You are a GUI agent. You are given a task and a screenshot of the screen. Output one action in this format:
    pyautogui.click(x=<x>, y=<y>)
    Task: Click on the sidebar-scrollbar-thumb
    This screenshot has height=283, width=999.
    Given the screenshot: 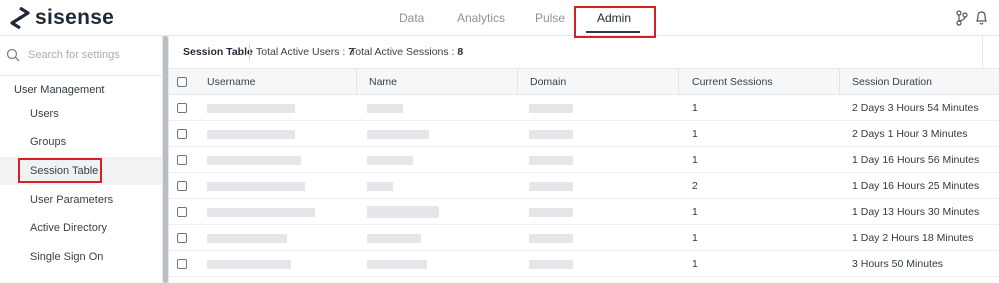 What is the action you would take?
    pyautogui.click(x=165, y=159)
    